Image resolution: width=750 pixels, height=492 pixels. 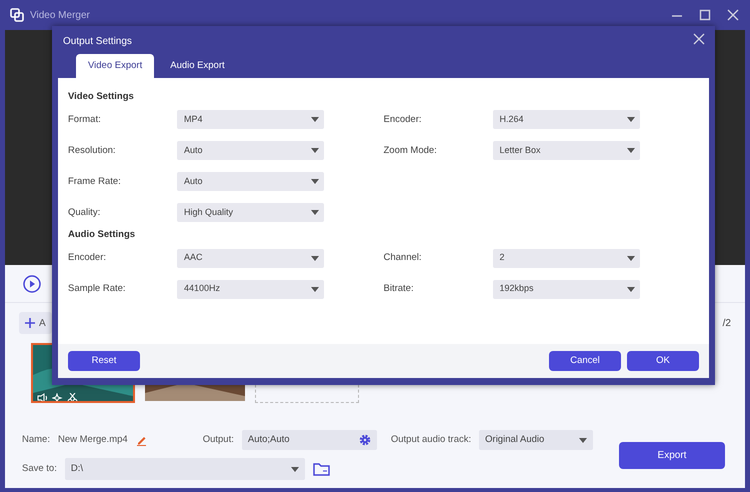 What do you see at coordinates (30, 323) in the screenshot?
I see `plus-icon` at bounding box center [30, 323].